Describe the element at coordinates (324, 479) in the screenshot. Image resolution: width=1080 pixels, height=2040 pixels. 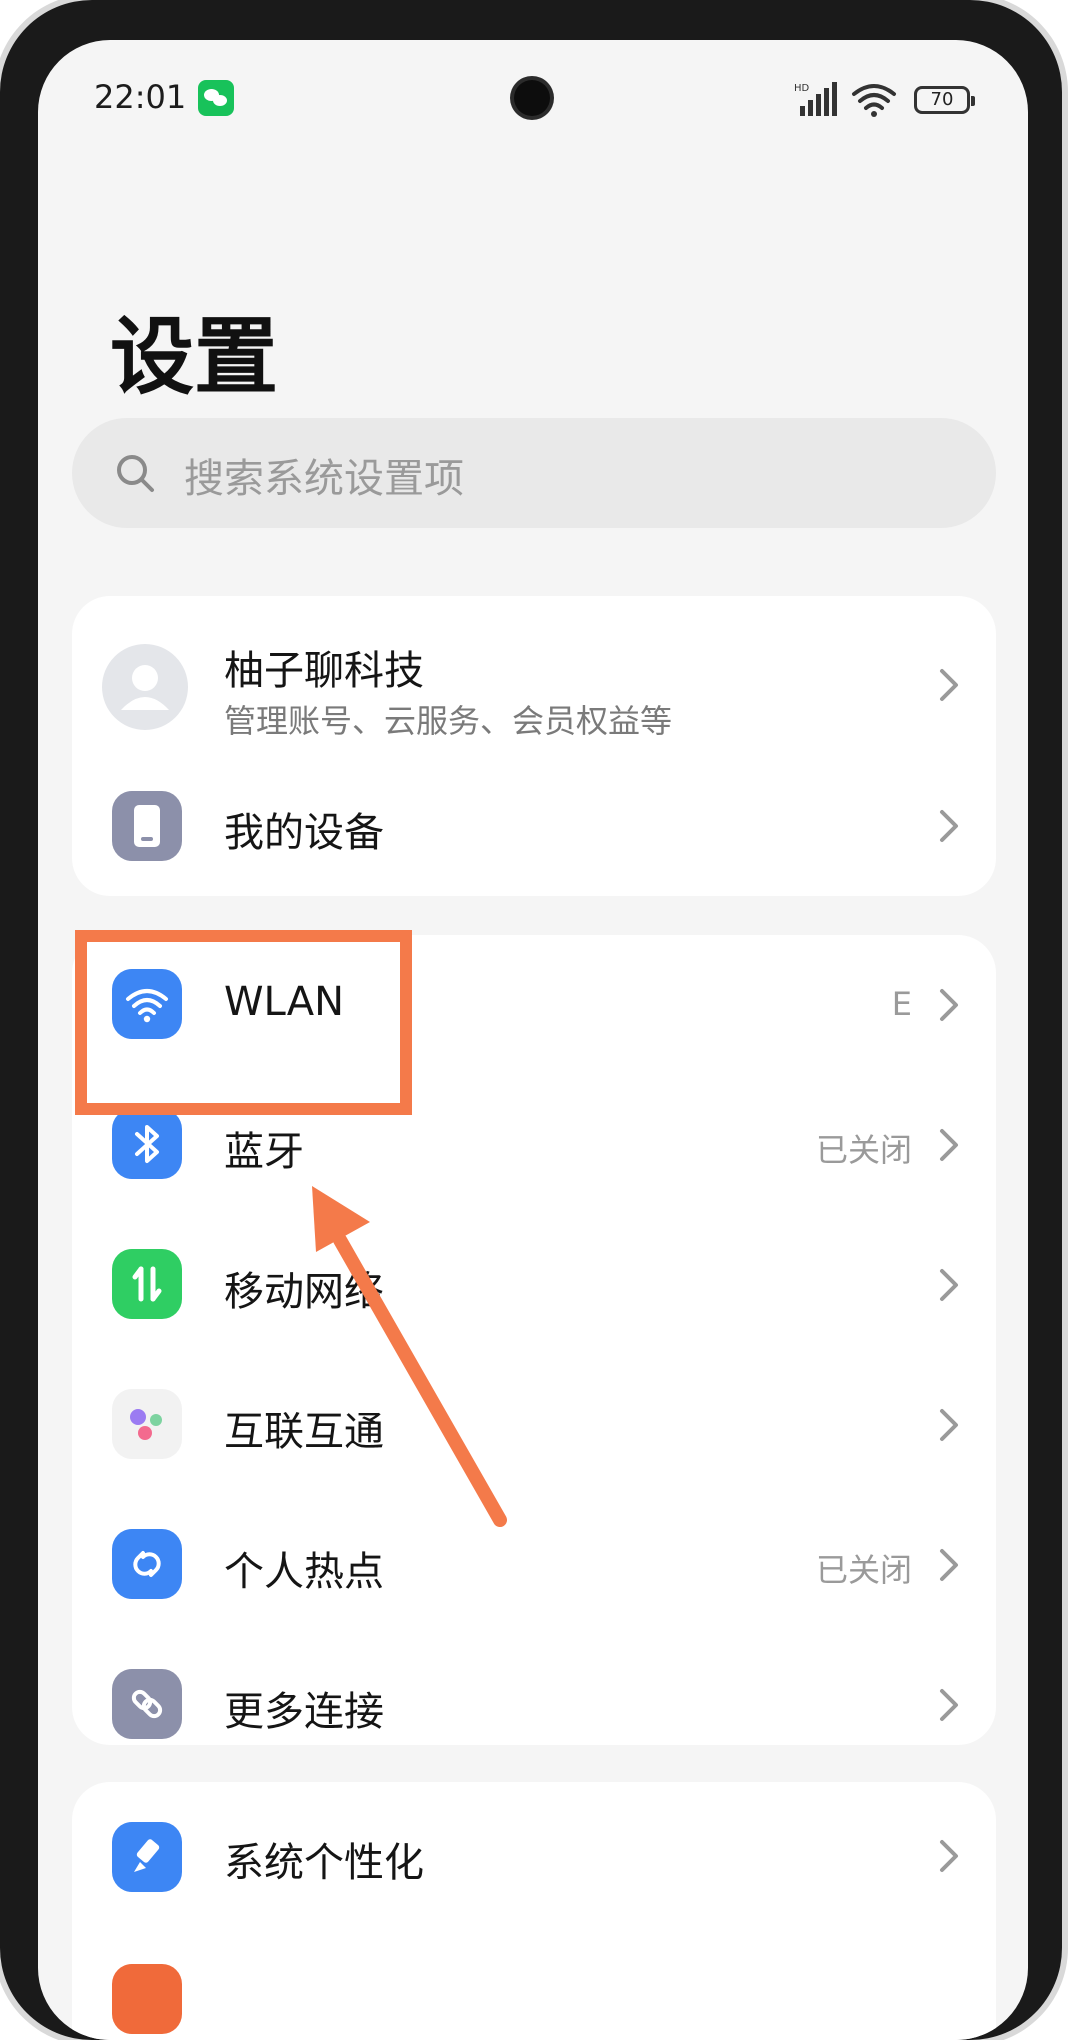
I see `search-placeholder: 搜索系统设置项` at that location.